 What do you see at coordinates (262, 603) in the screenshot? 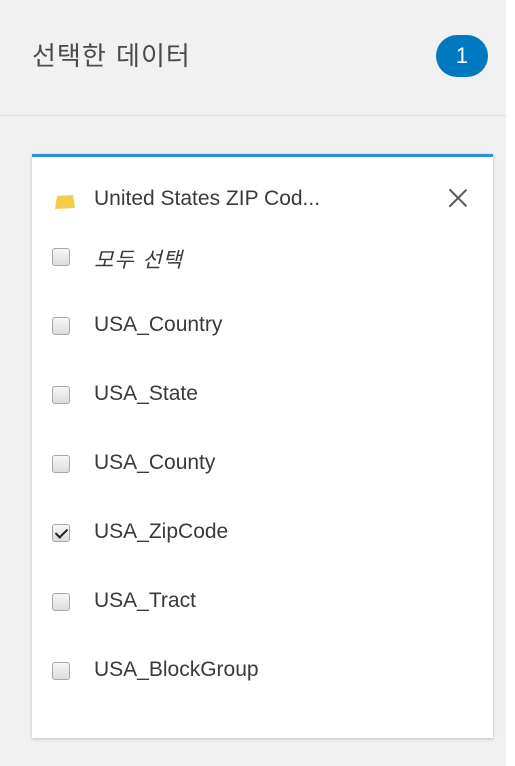
I see `option-usa-tract: USA_Tract` at bounding box center [262, 603].